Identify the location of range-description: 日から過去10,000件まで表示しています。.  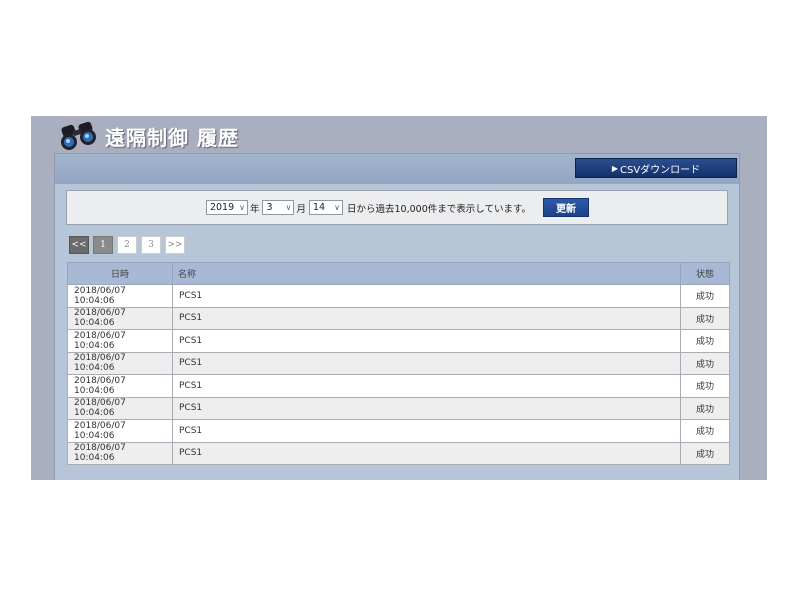
(439, 209).